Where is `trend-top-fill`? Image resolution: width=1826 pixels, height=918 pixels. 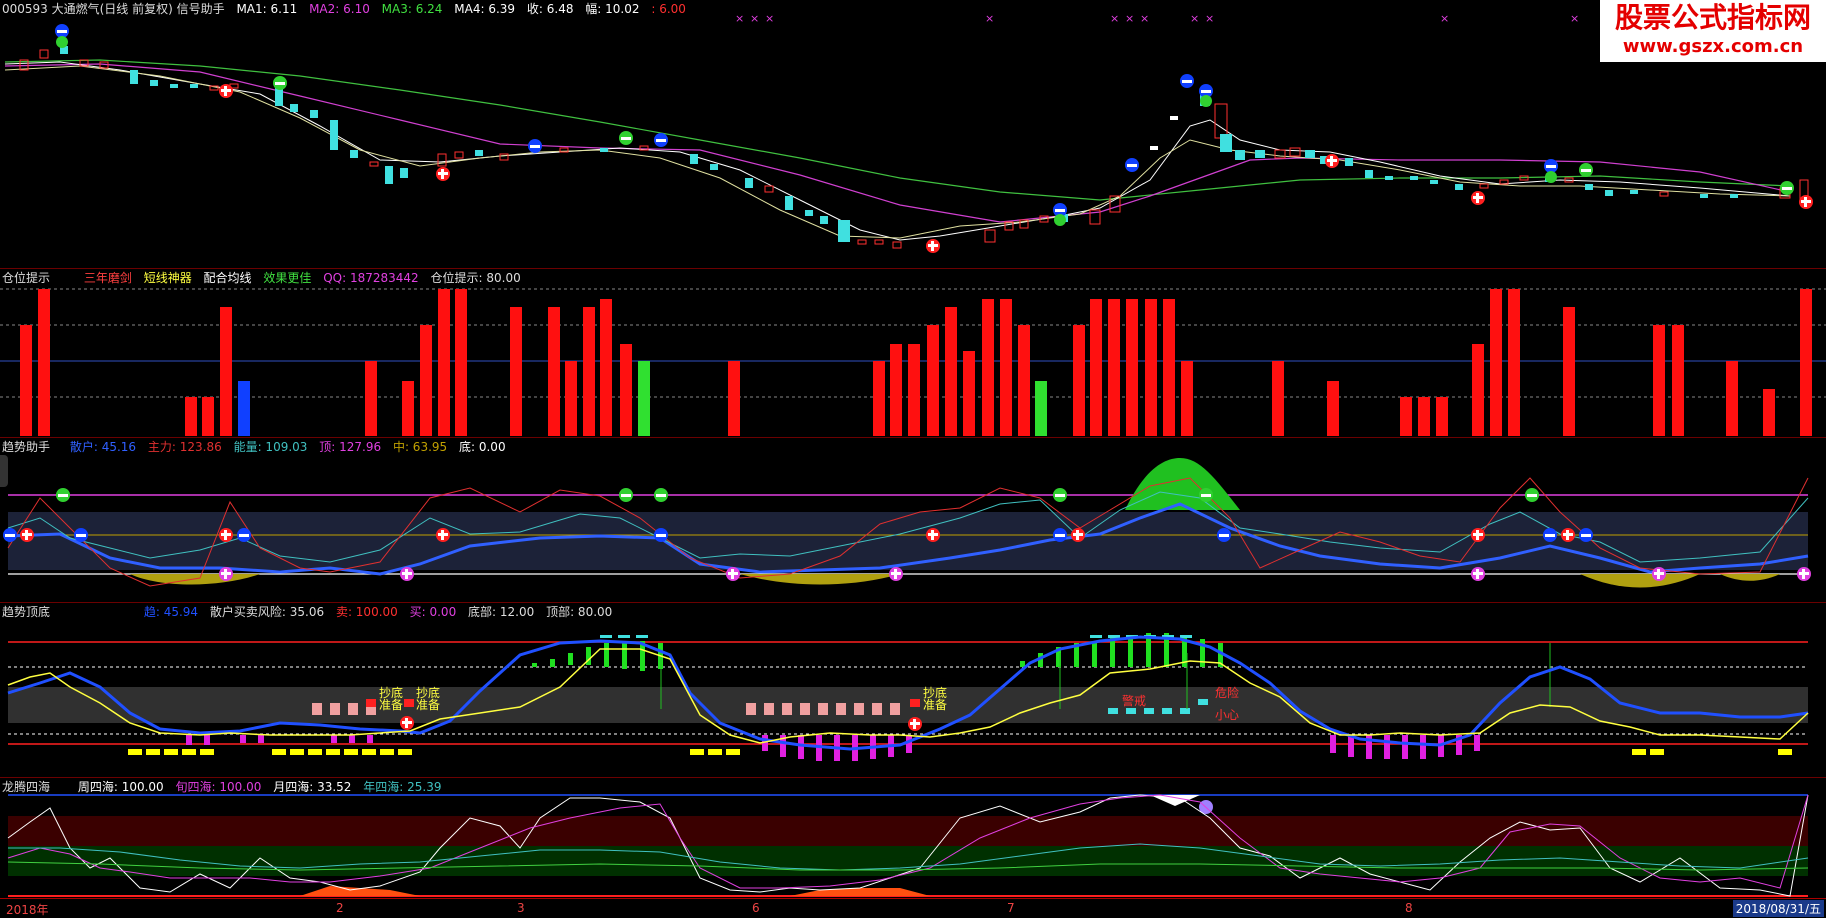 trend-top-fill is located at coordinates (1182, 484).